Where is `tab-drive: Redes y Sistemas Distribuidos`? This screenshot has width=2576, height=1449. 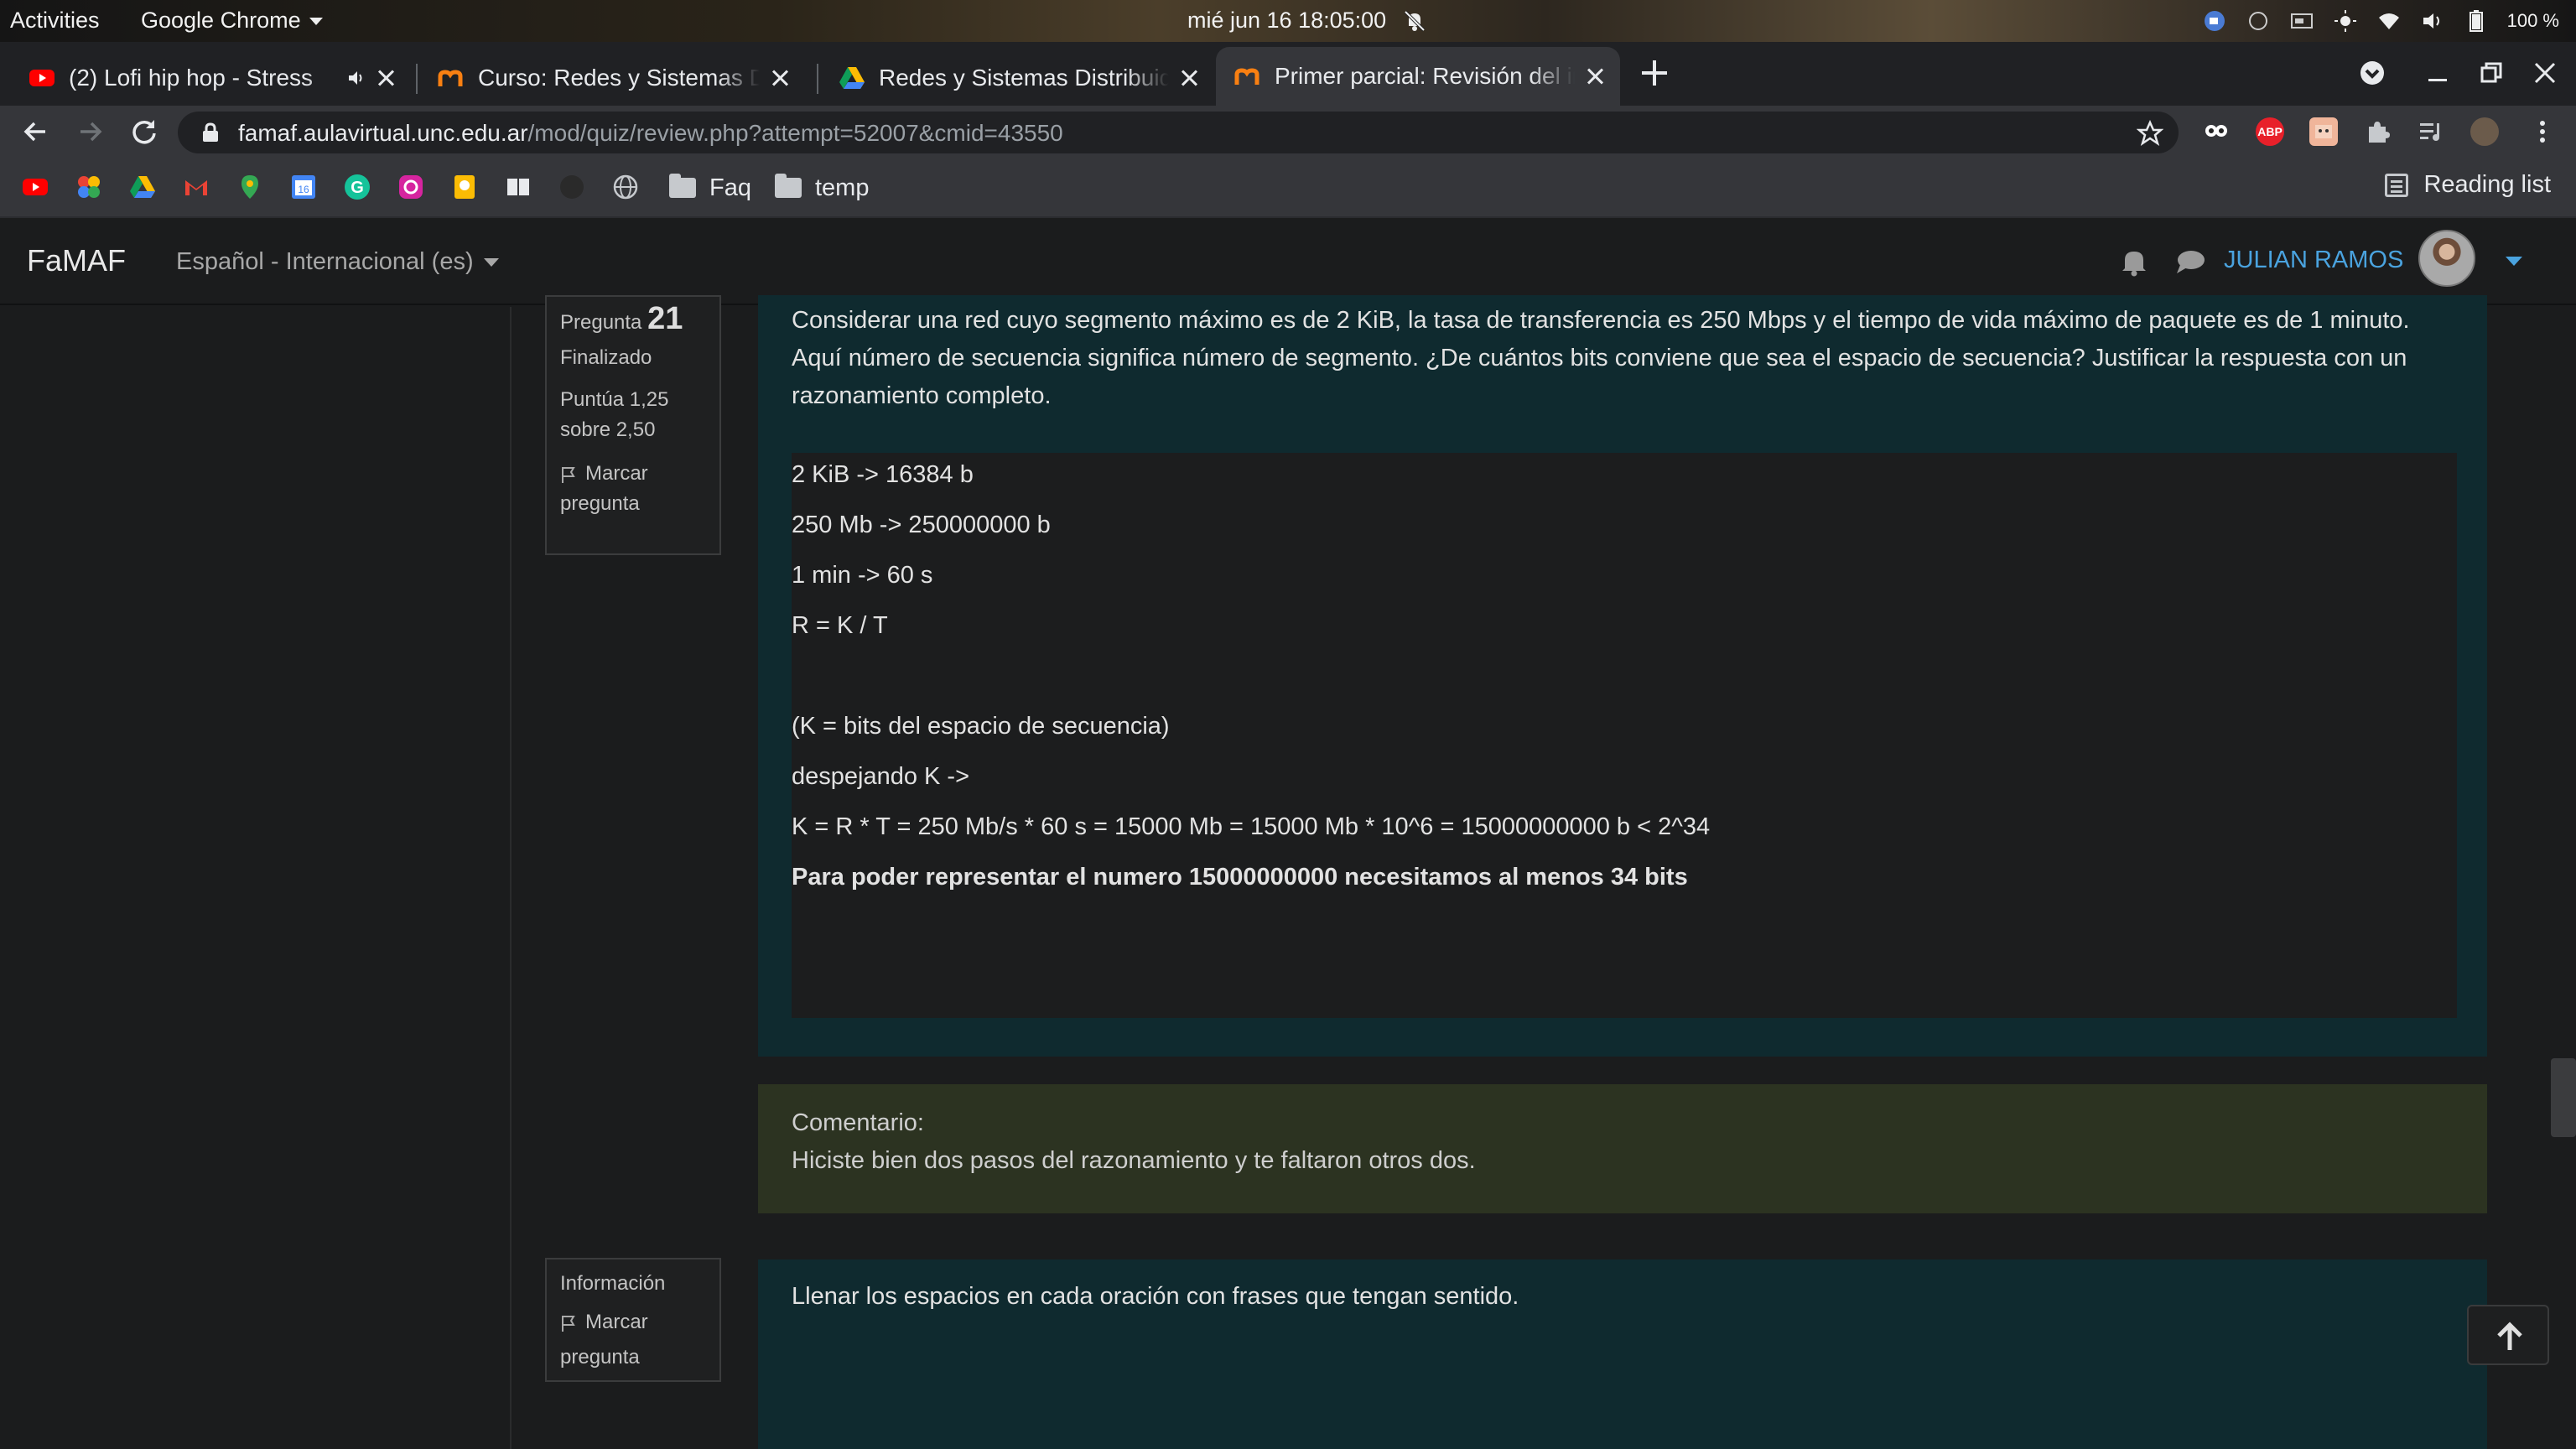 tab-drive: Redes y Sistemas Distribuidos is located at coordinates (1017, 78).